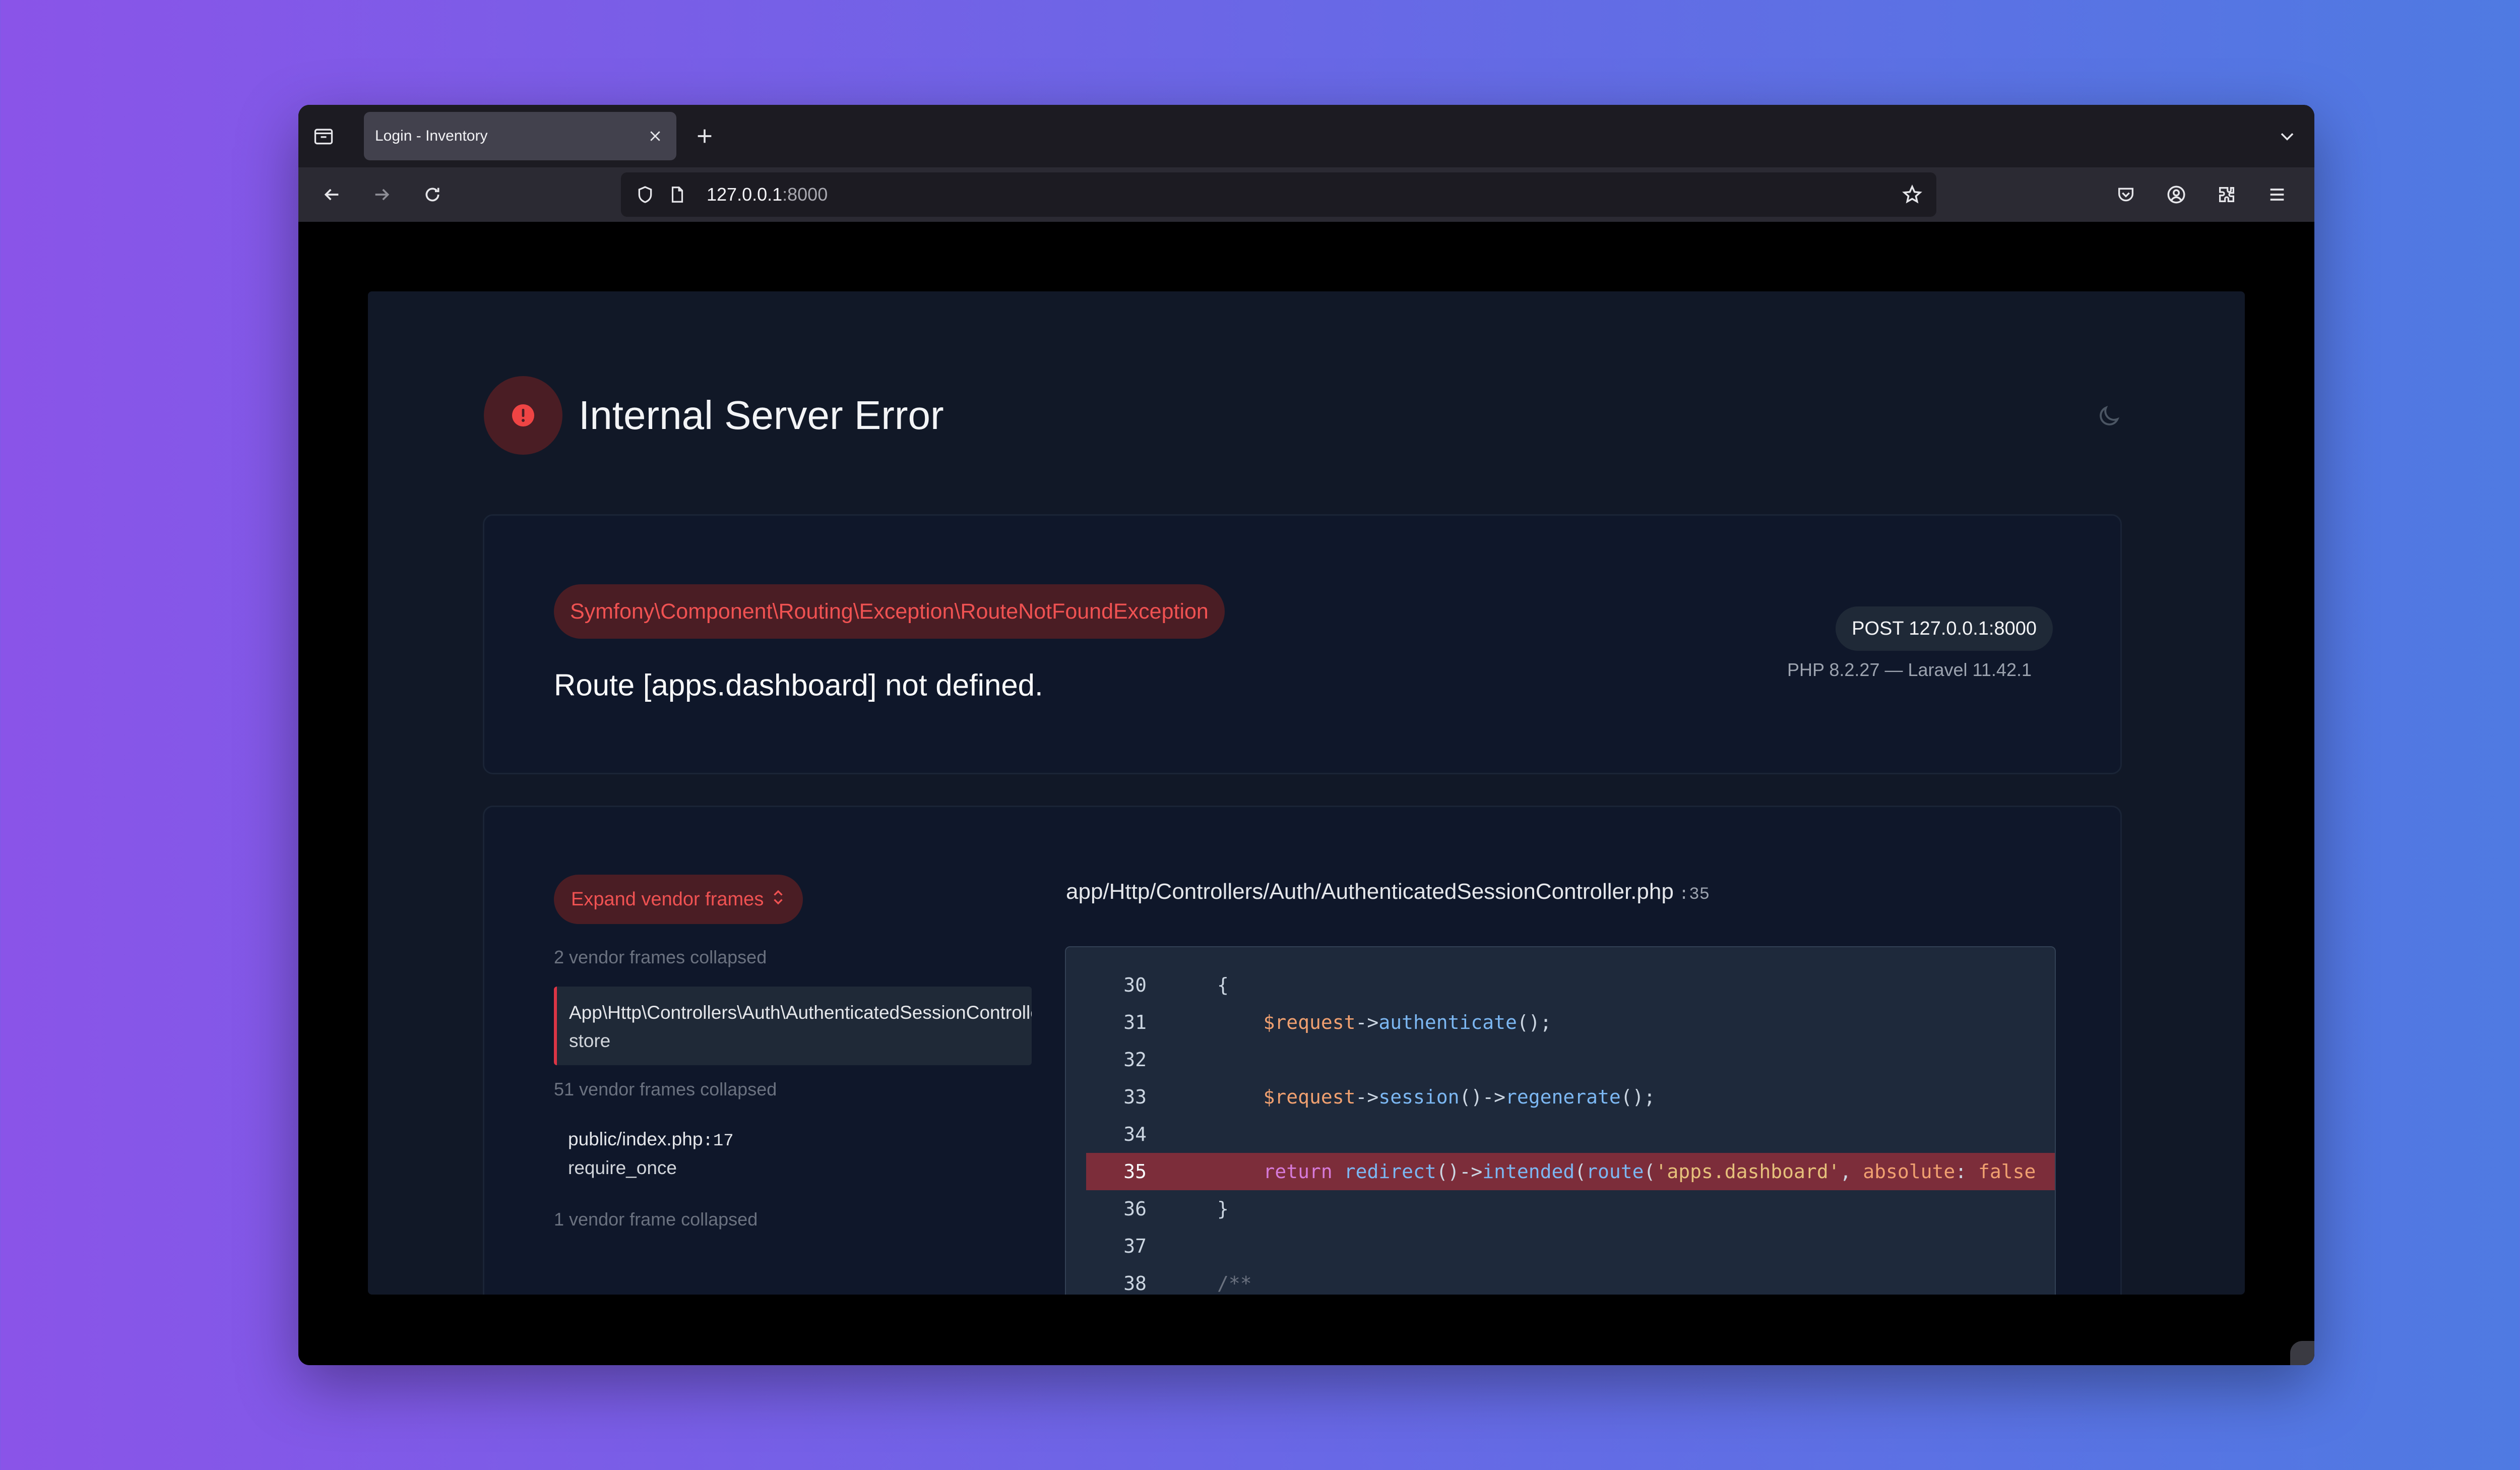  What do you see at coordinates (1561, 985) in the screenshot?
I see `code-line: 30 {` at bounding box center [1561, 985].